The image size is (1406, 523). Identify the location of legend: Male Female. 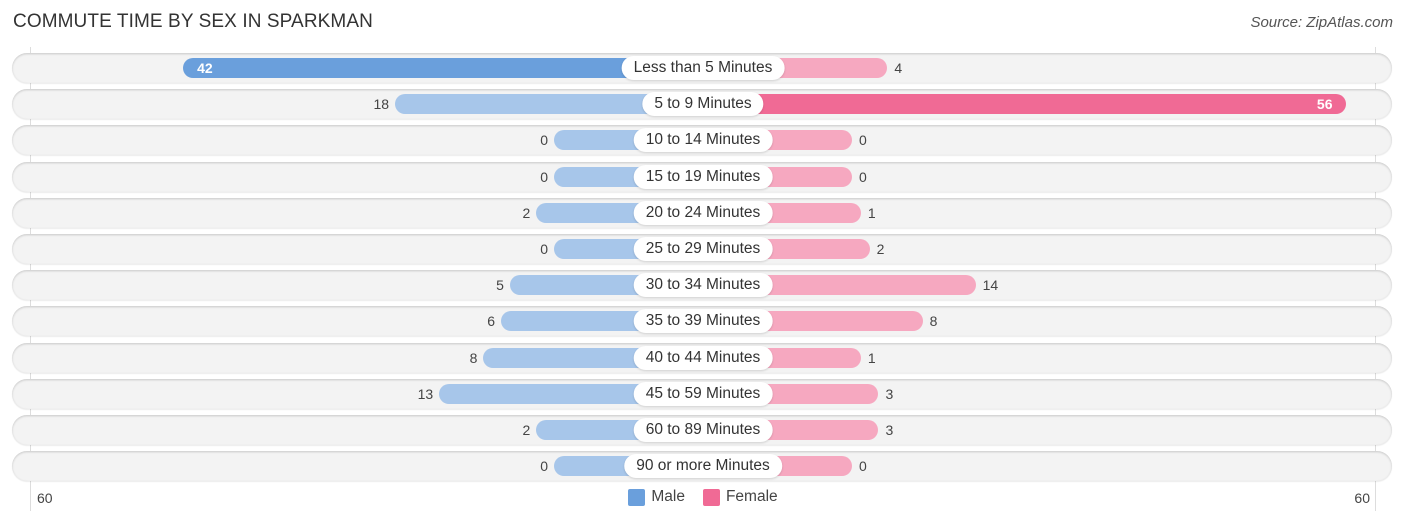
(703, 497).